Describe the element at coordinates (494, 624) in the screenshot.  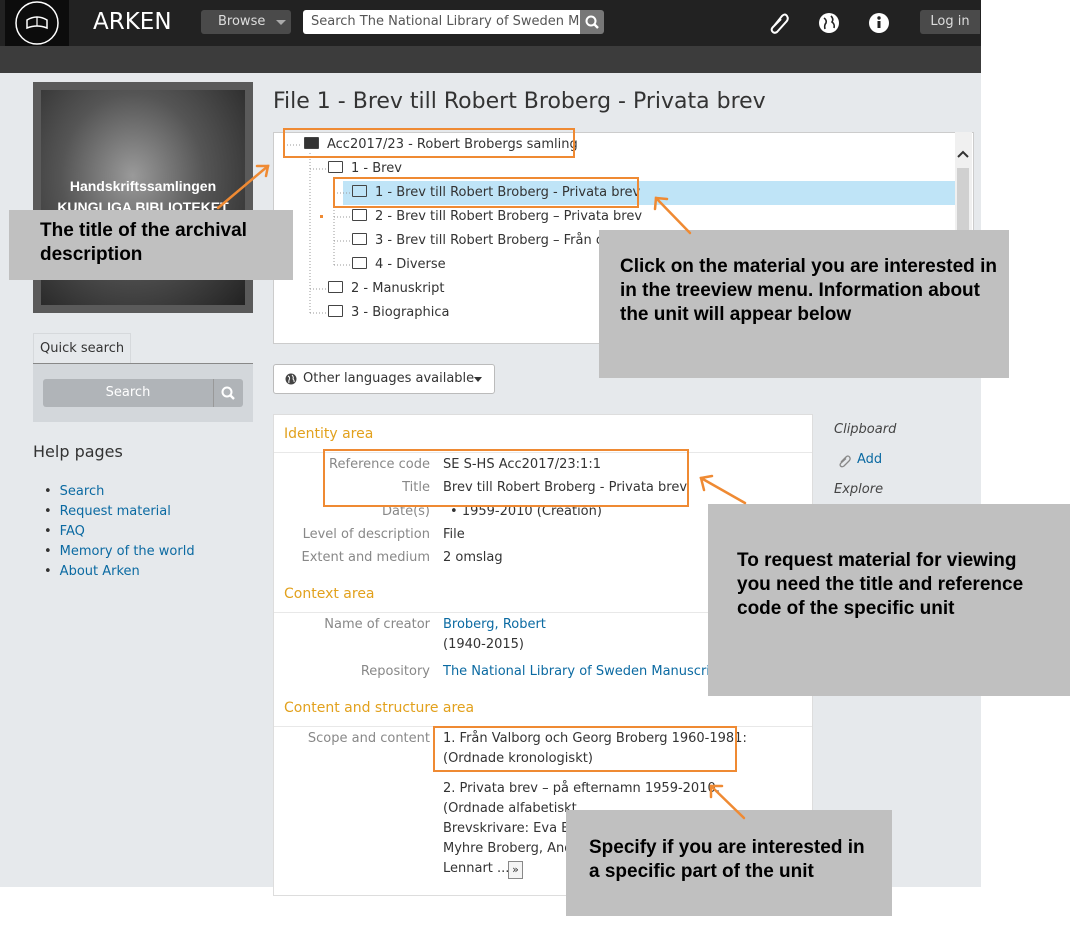
I see `creator-link: Broberg, Robert` at that location.